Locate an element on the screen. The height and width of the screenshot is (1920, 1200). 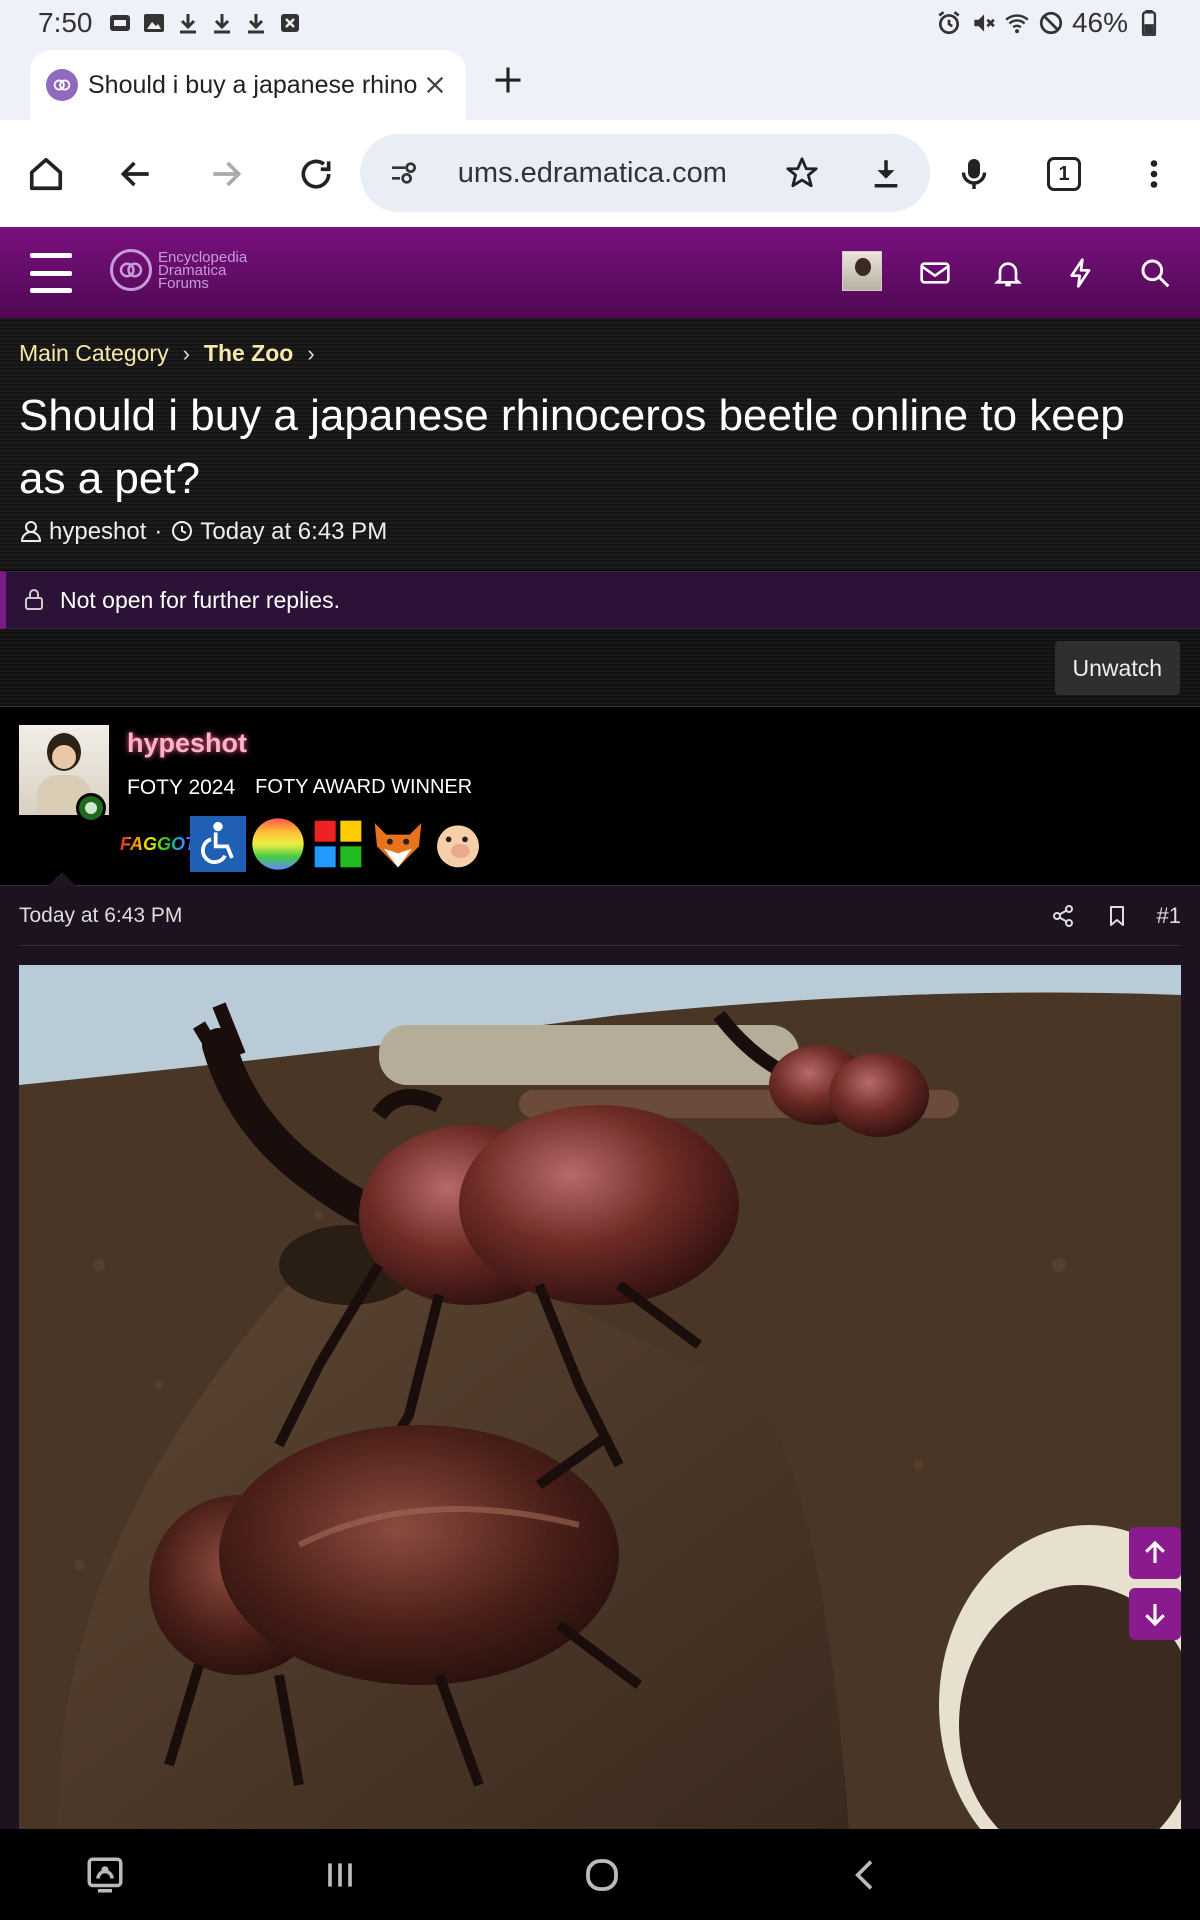
address-bar: ums.edramatica.com is located at coordinates (645, 173).